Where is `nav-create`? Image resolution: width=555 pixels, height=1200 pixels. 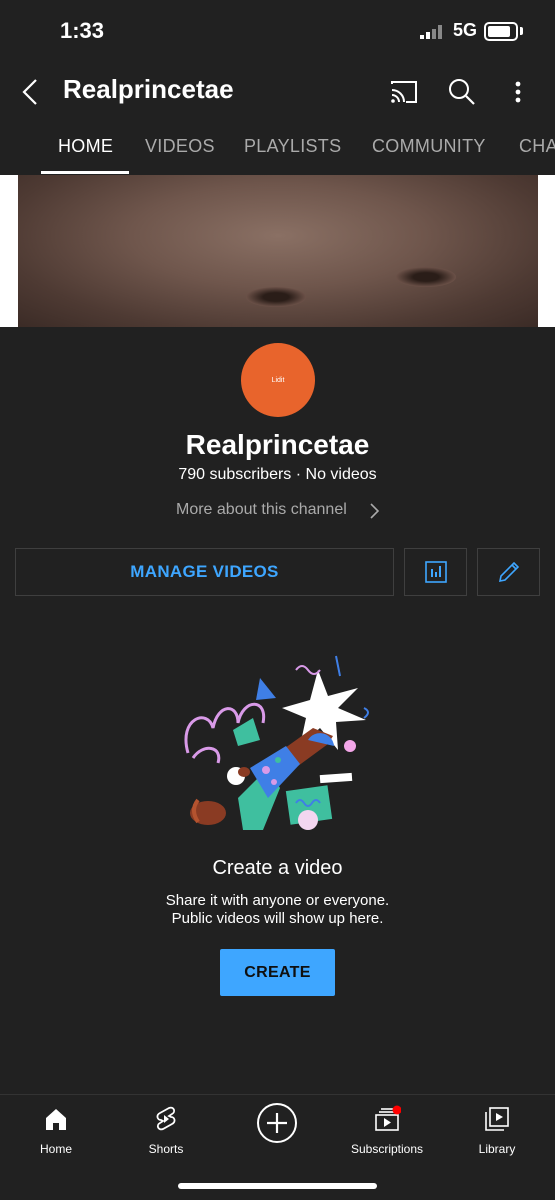
nav-create is located at coordinates (277, 1123).